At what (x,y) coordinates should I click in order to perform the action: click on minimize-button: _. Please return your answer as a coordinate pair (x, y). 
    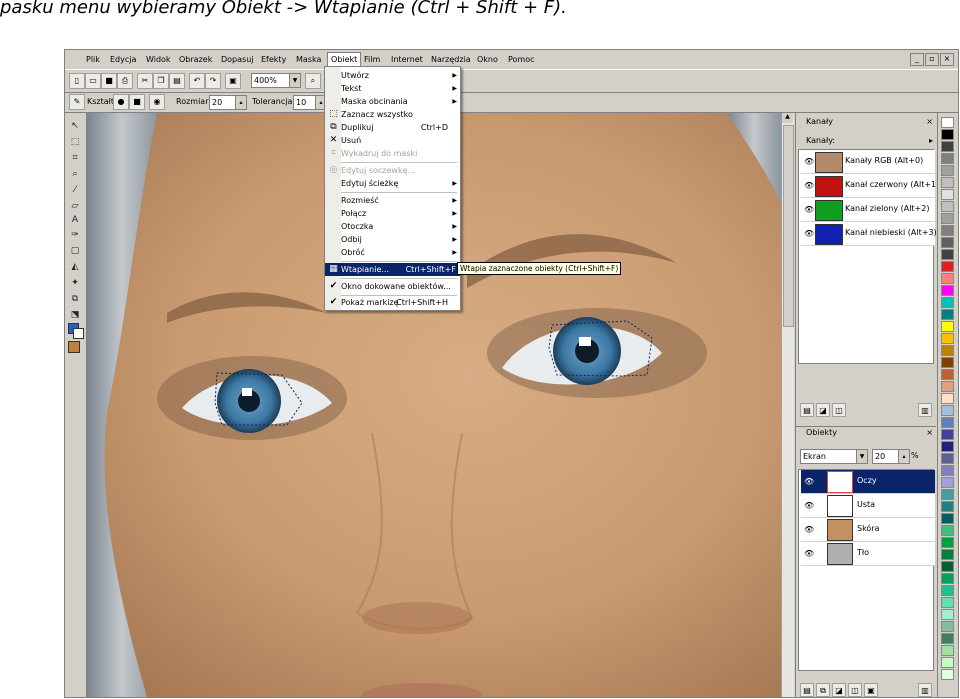
    Looking at the image, I should click on (917, 59).